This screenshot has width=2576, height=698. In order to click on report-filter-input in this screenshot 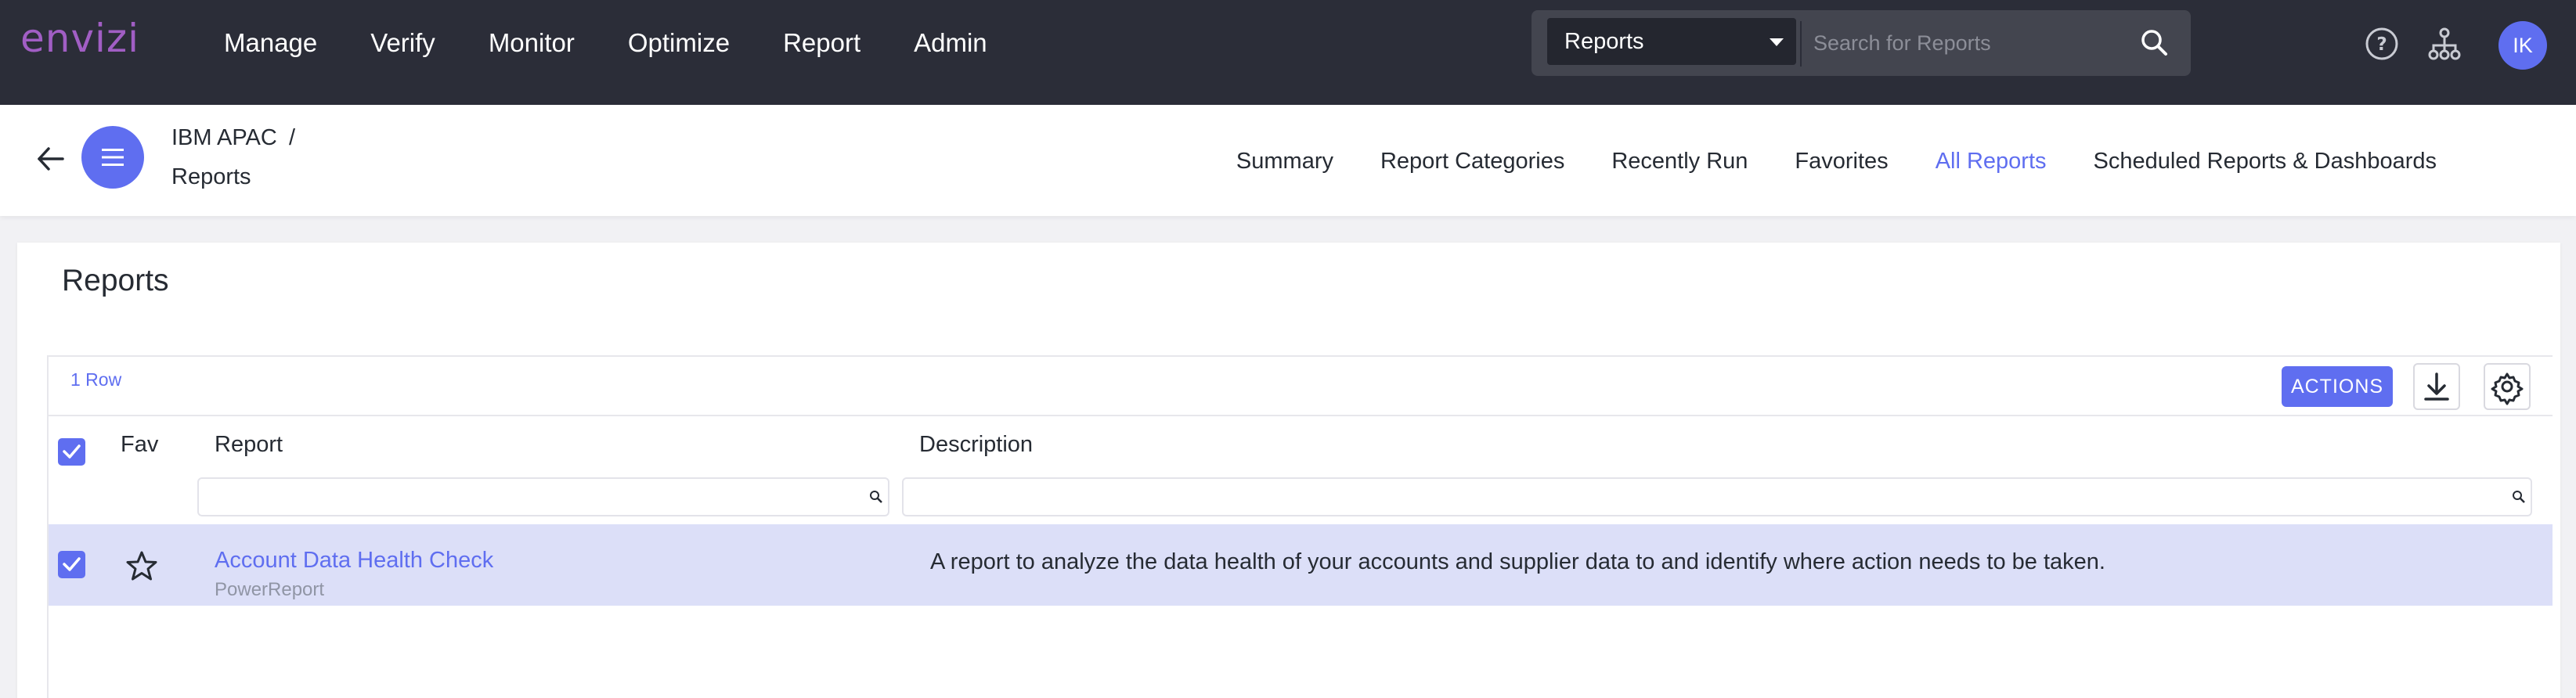, I will do `click(543, 496)`.